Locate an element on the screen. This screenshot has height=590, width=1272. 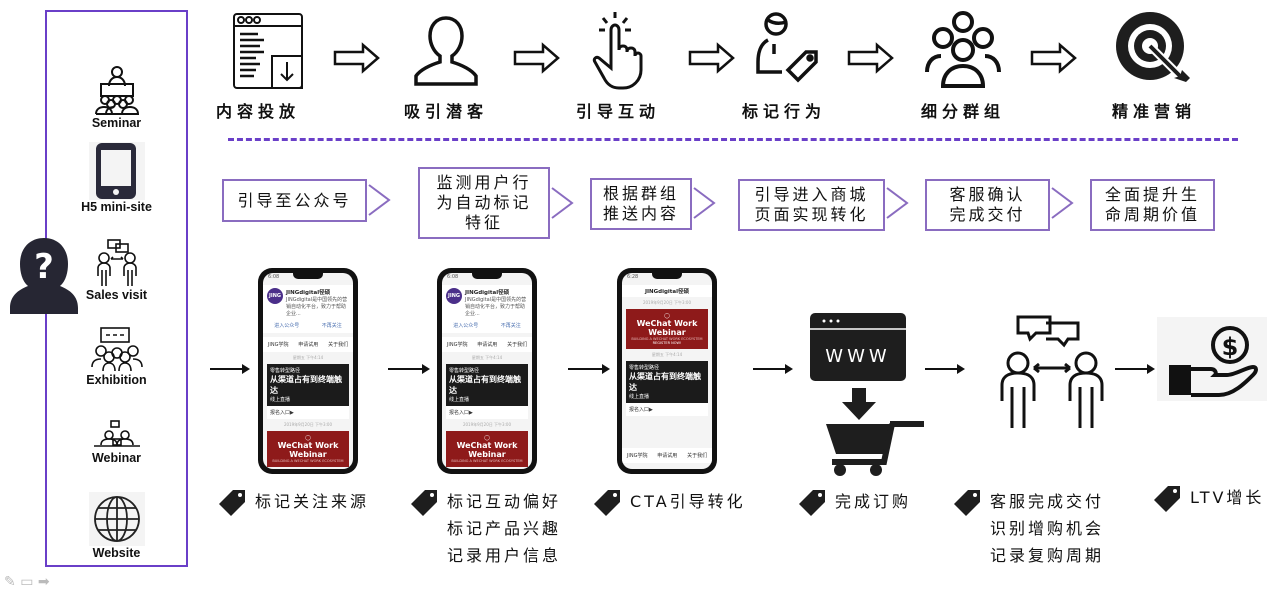
step-attract-leads: 吸引潜客 is located at coordinates (446, 66).